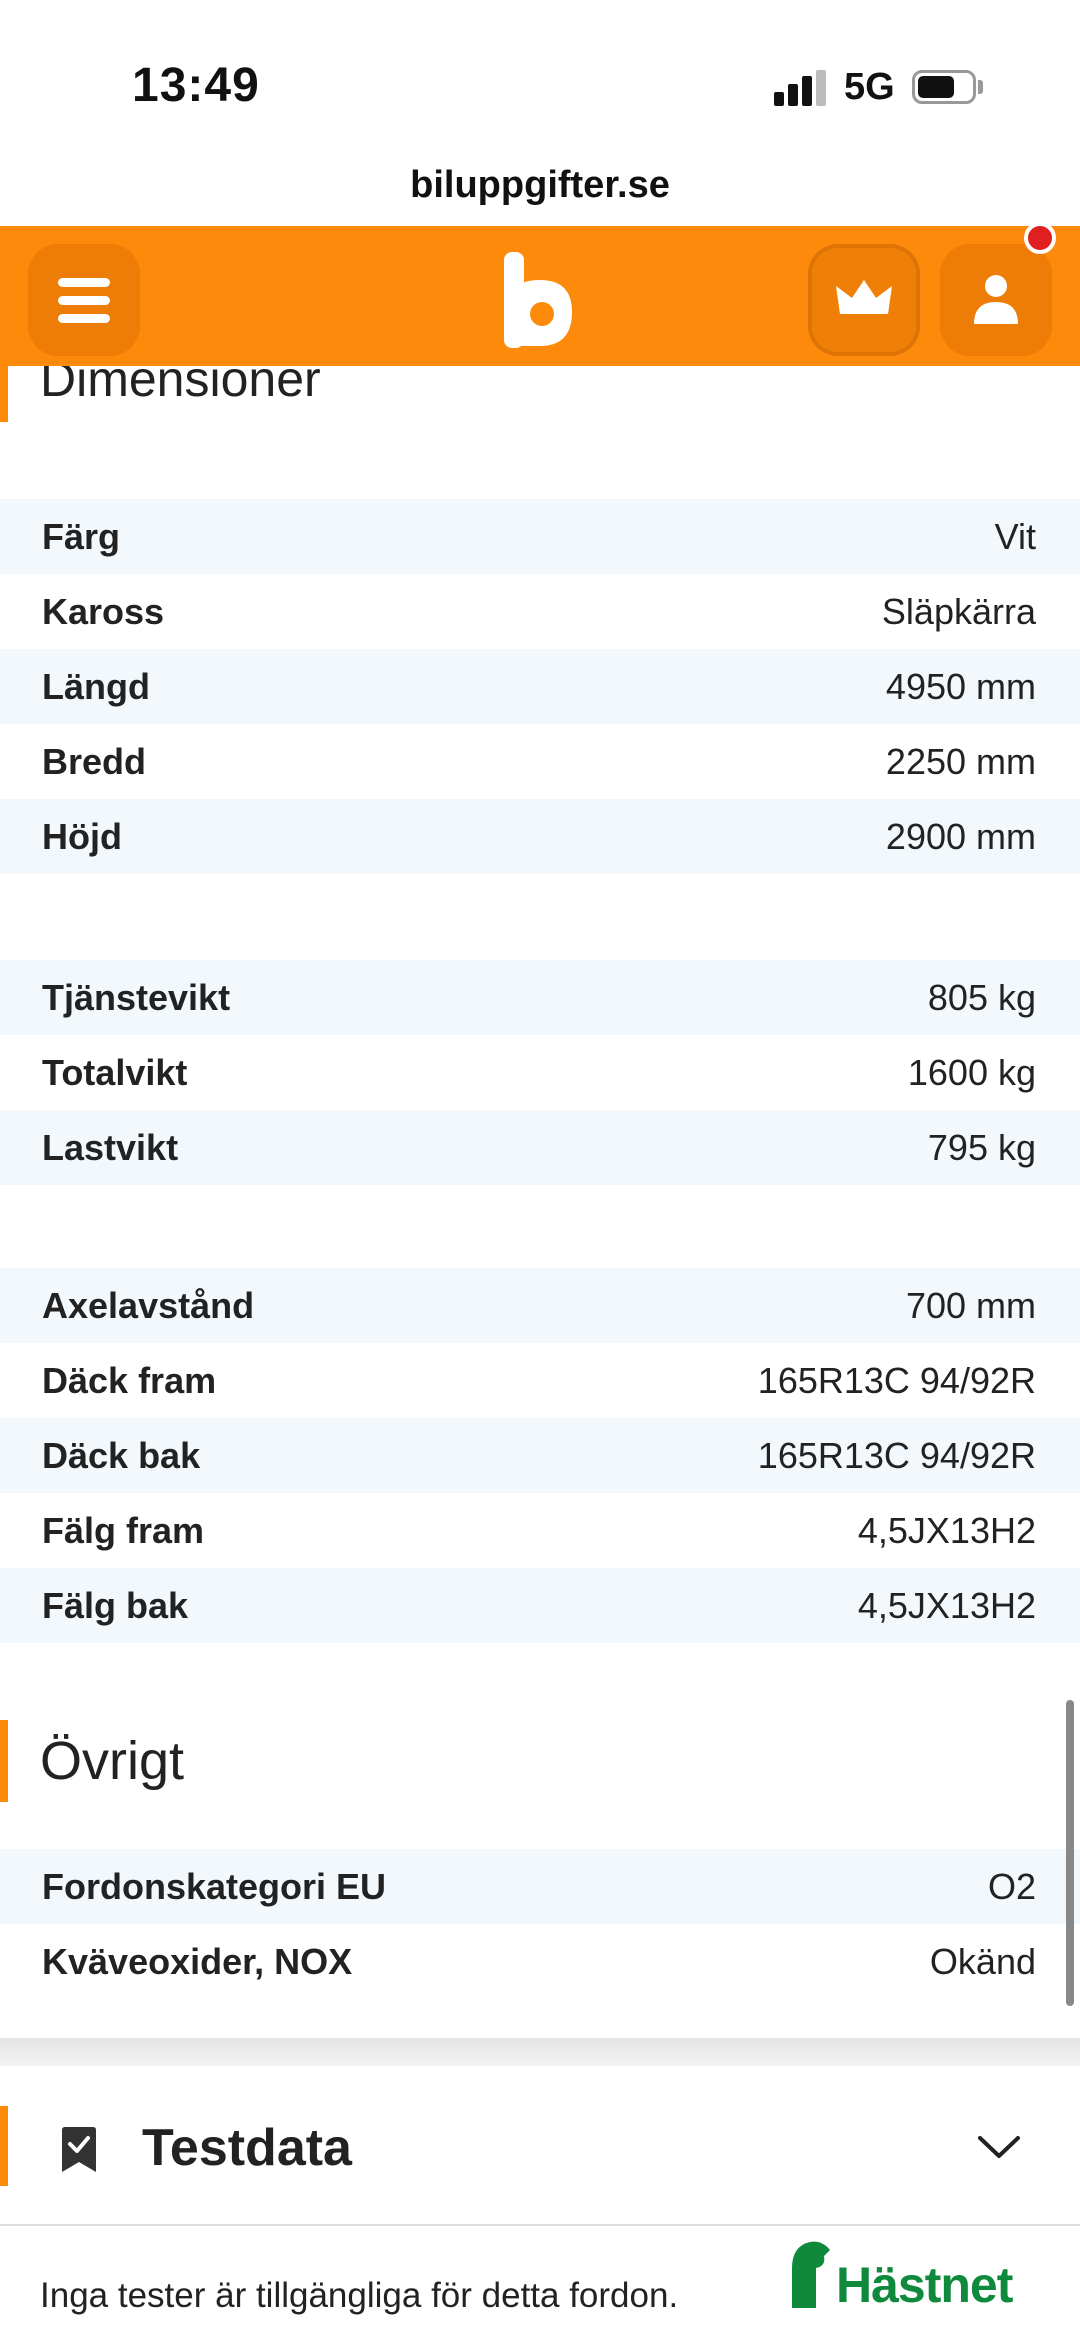  What do you see at coordinates (540, 1147) in the screenshot?
I see `table-row: Lastvikt 795 kg` at bounding box center [540, 1147].